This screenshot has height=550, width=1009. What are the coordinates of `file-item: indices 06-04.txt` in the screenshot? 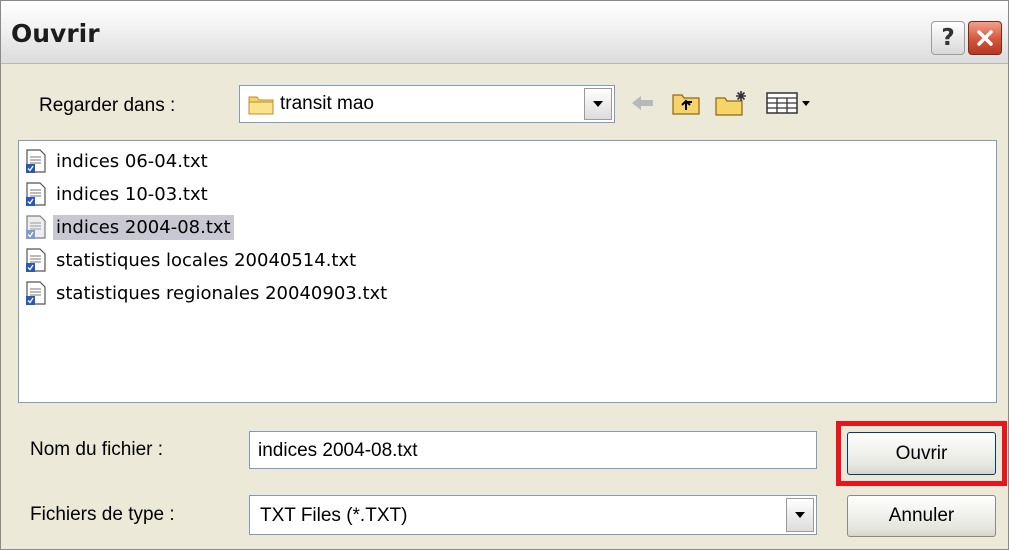 It's located at (118, 161).